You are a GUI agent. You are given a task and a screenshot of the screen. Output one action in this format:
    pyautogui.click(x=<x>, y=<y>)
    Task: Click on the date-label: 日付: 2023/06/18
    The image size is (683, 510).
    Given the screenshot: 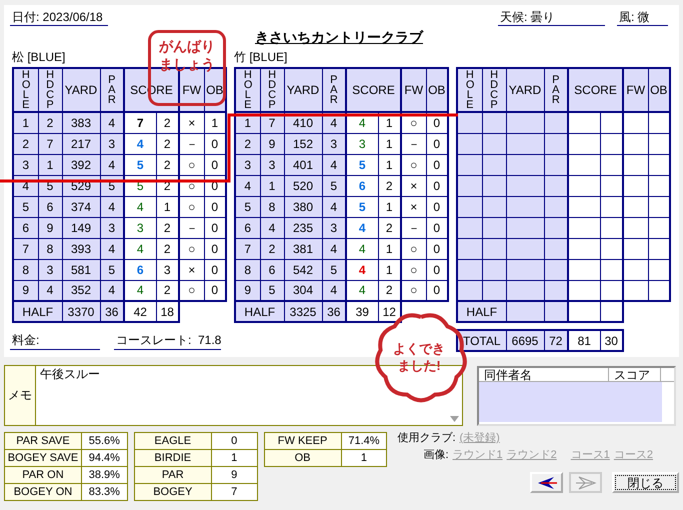 What is the action you would take?
    pyautogui.click(x=59, y=18)
    